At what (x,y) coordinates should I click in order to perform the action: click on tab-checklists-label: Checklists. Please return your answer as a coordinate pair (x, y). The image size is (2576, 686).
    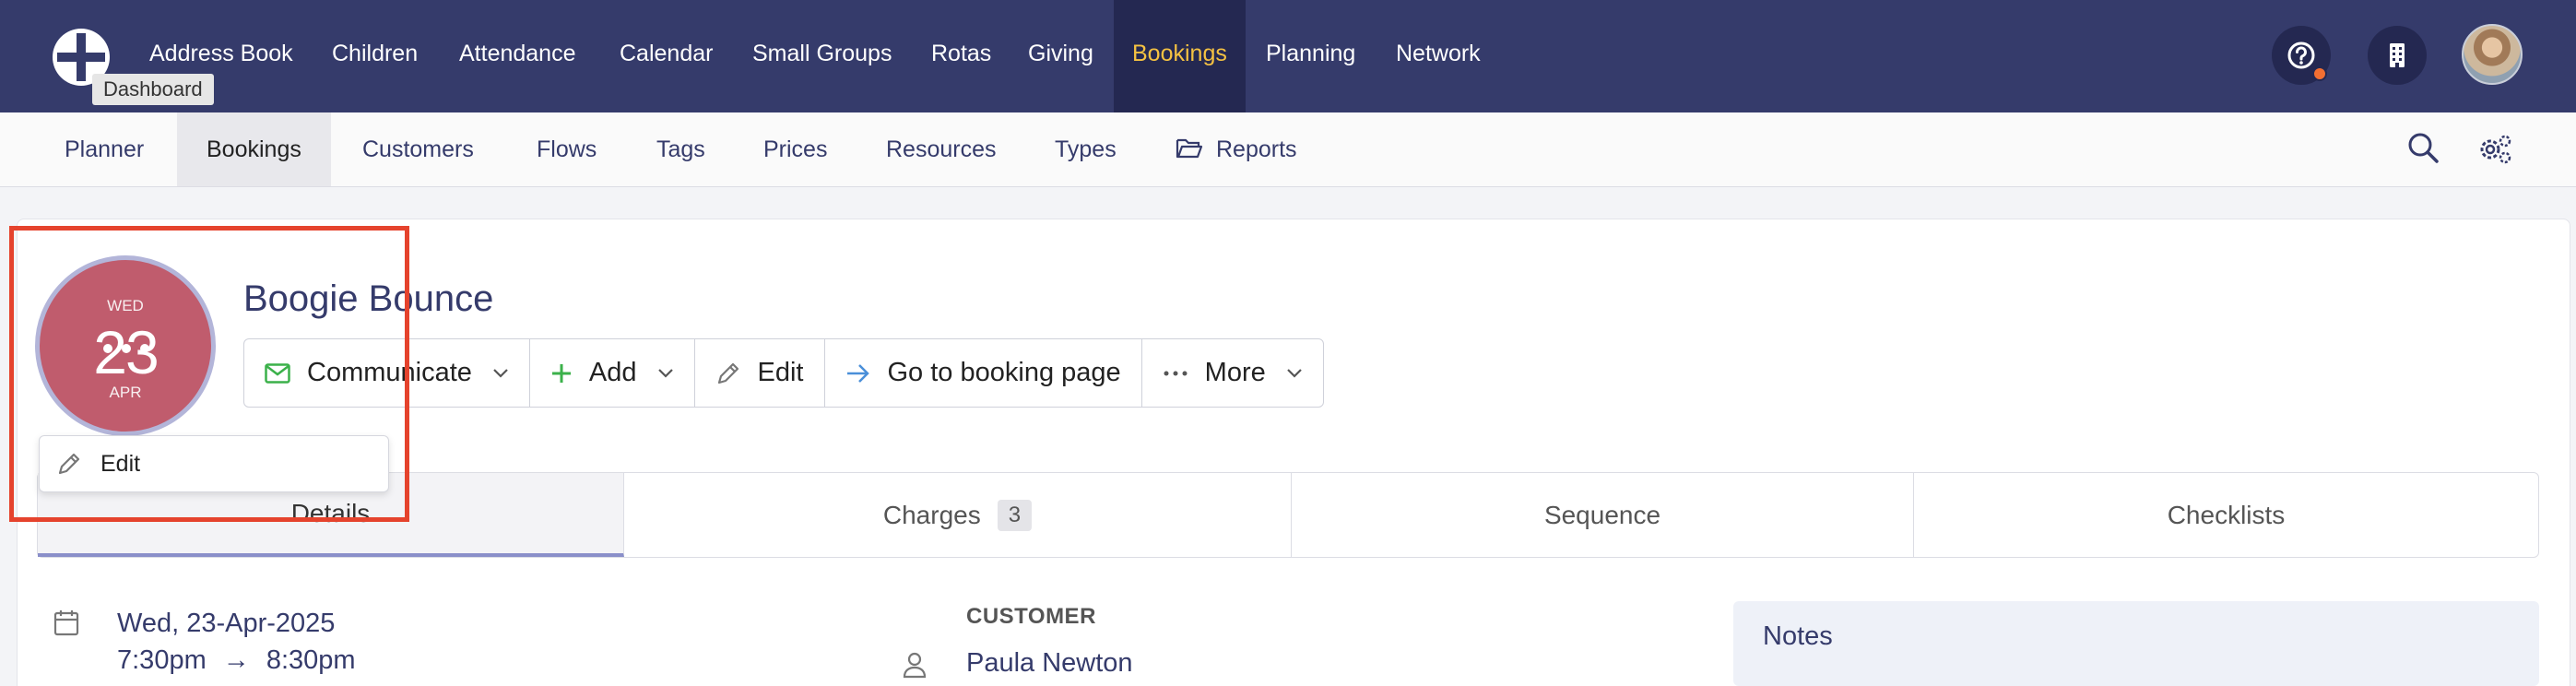
    Looking at the image, I should click on (2226, 514).